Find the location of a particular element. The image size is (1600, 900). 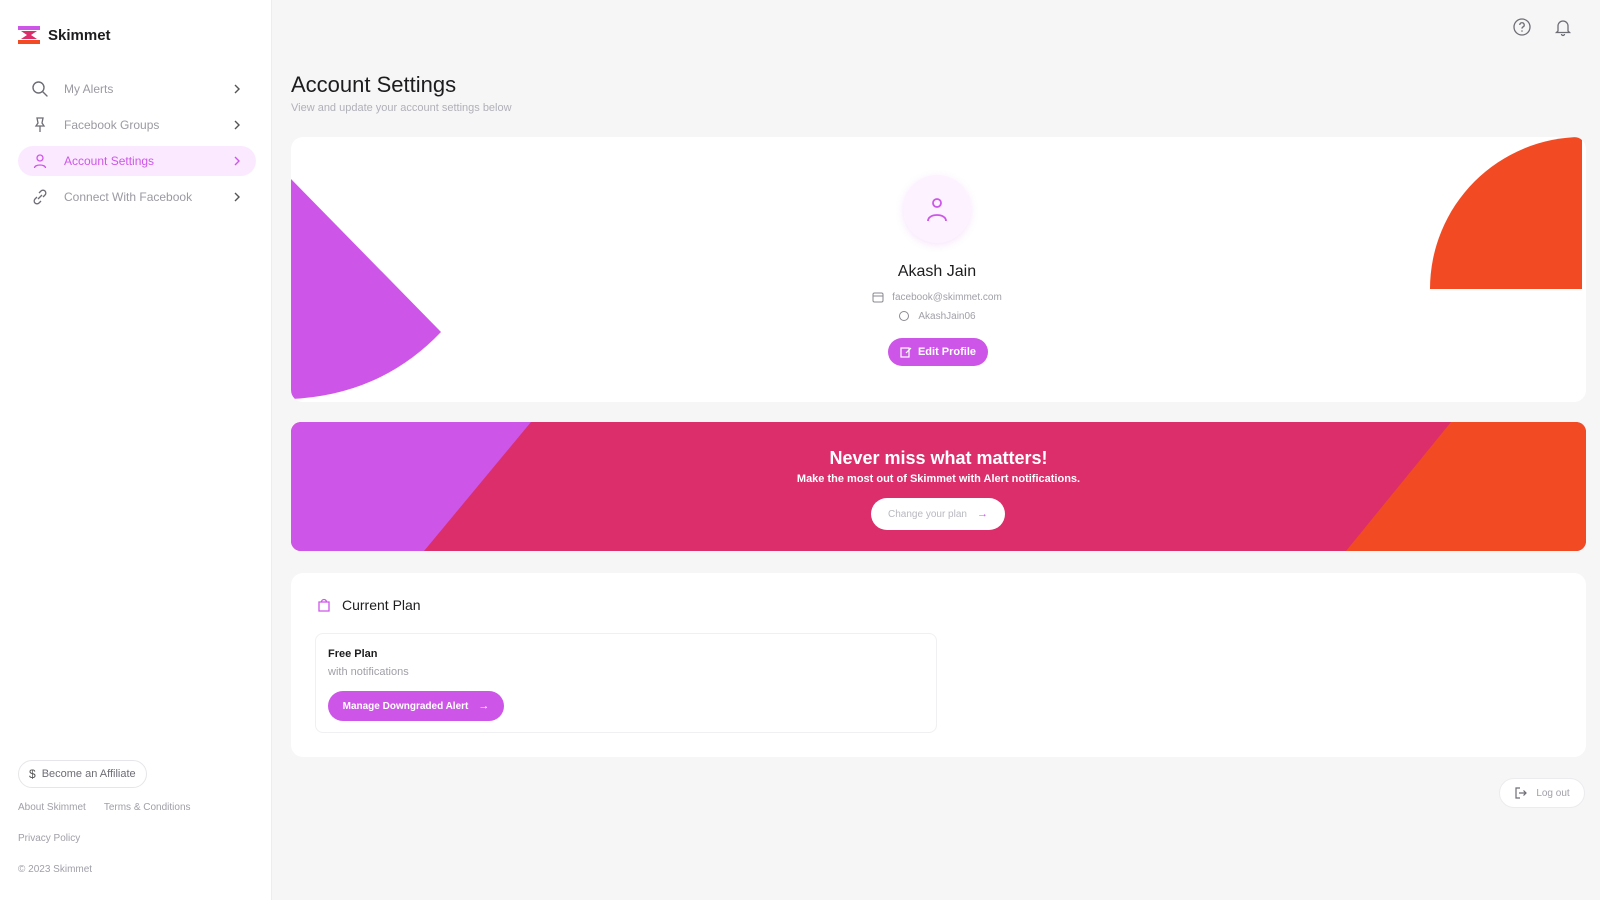

app-logo: Skimmet is located at coordinates (64, 35).